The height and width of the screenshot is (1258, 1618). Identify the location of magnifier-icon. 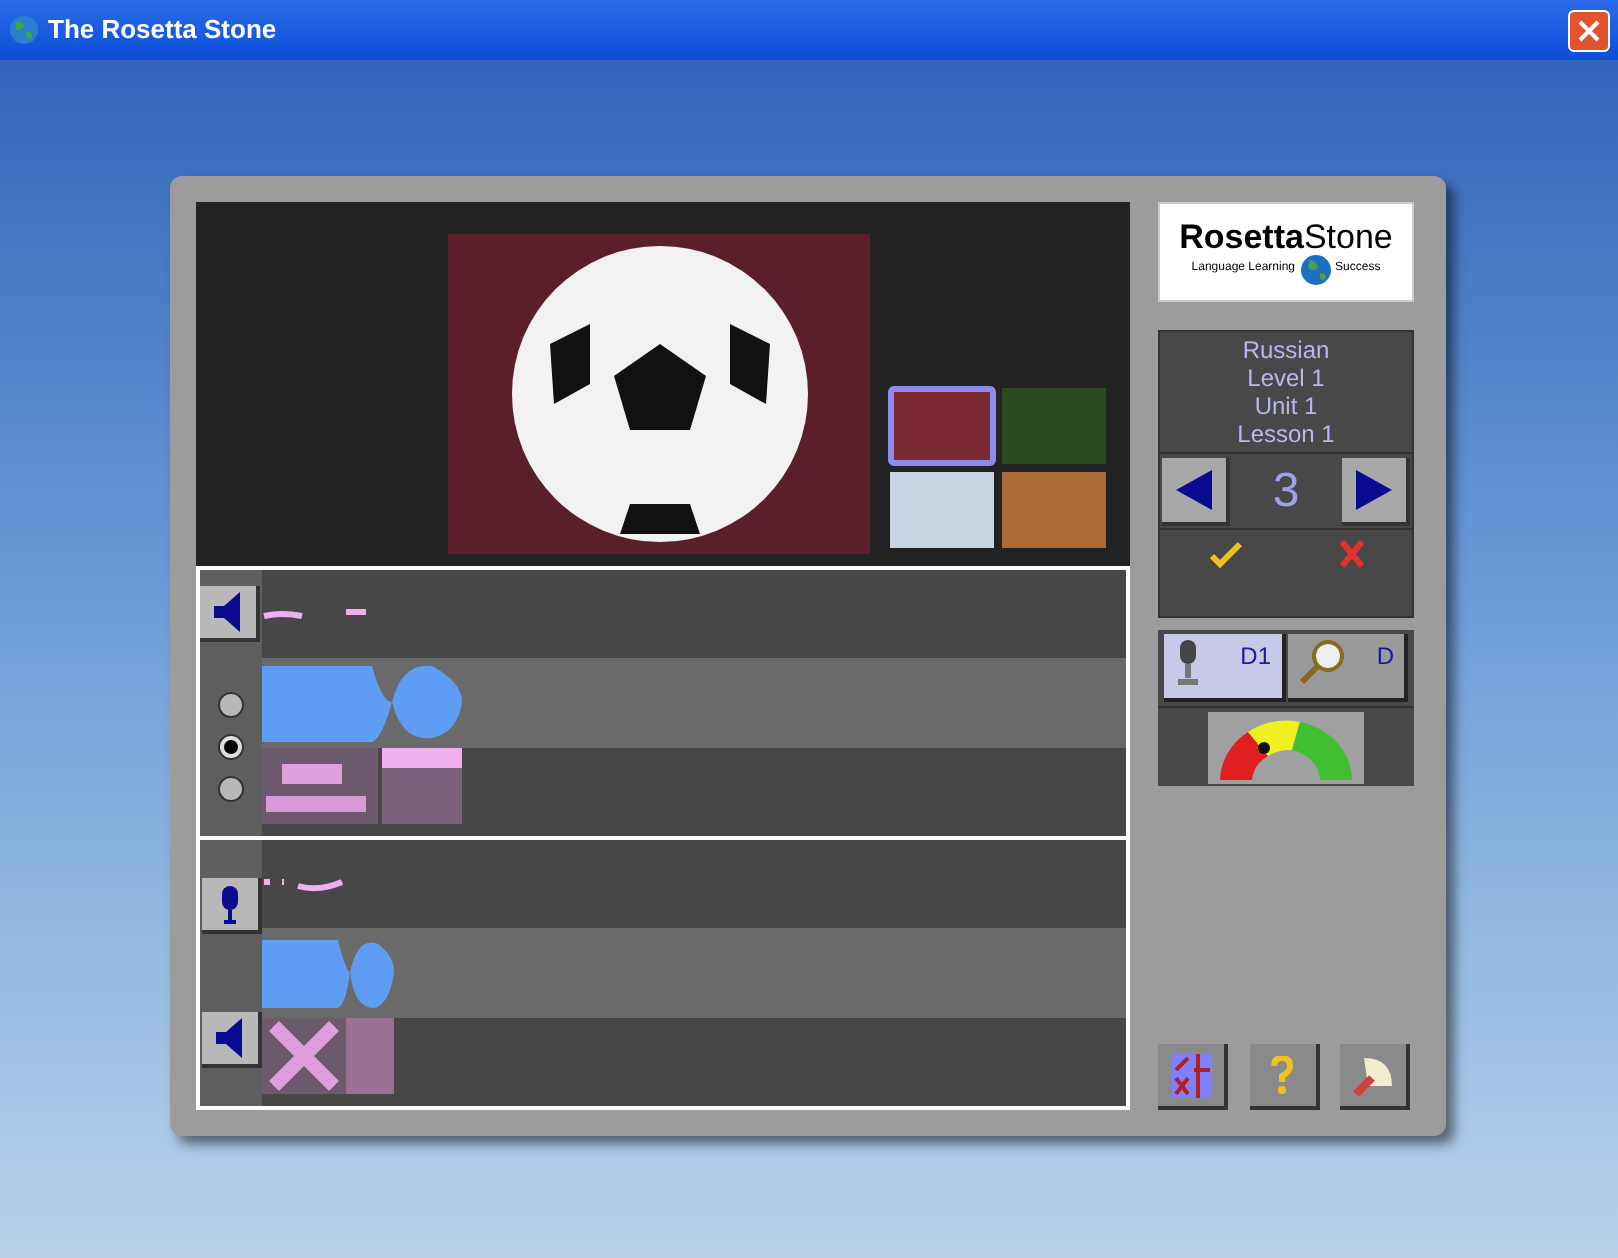
(1321, 662).